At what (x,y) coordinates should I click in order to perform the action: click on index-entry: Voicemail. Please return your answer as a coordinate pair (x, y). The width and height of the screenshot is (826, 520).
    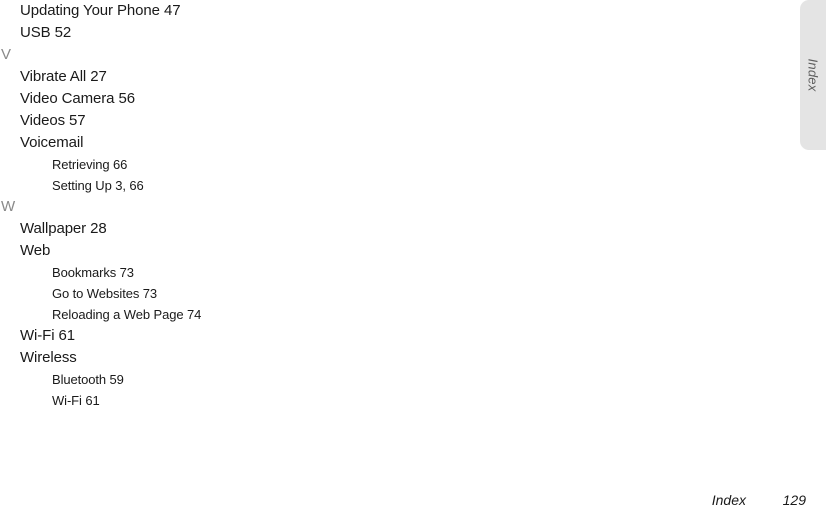
    Looking at the image, I should click on (52, 142).